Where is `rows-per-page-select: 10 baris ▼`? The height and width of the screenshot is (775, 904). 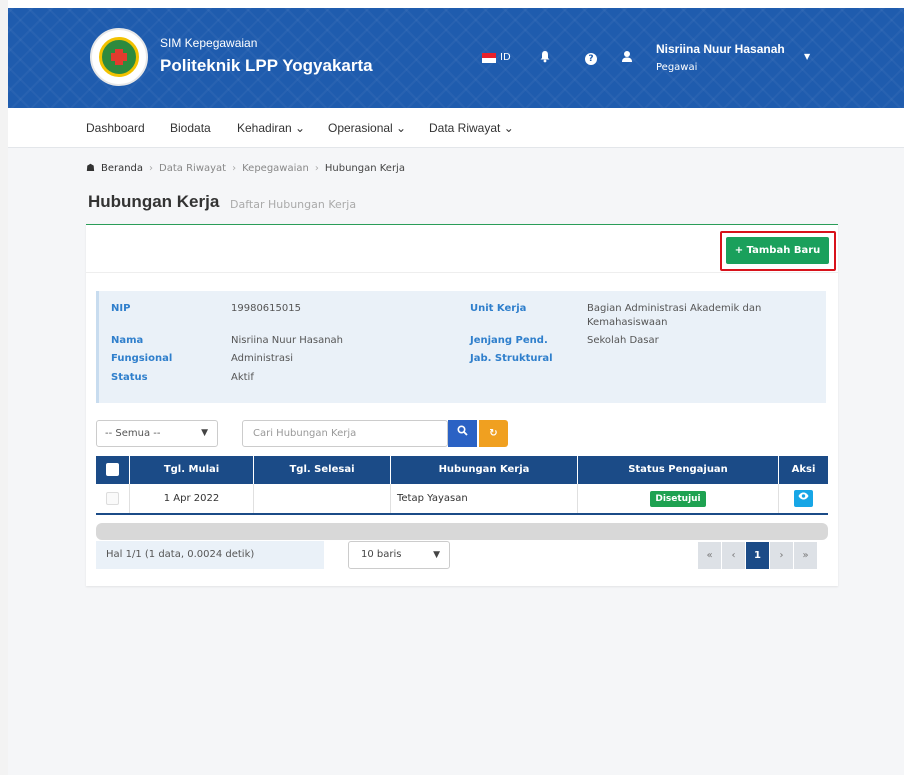
rows-per-page-select: 10 baris ▼ is located at coordinates (399, 555).